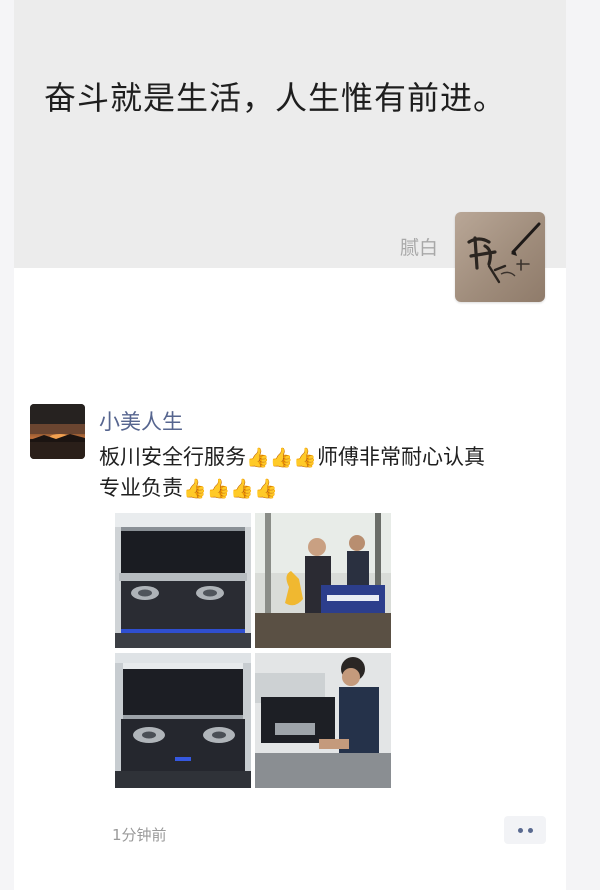 The width and height of the screenshot is (600, 890). I want to click on photo-grid, so click(253, 650).